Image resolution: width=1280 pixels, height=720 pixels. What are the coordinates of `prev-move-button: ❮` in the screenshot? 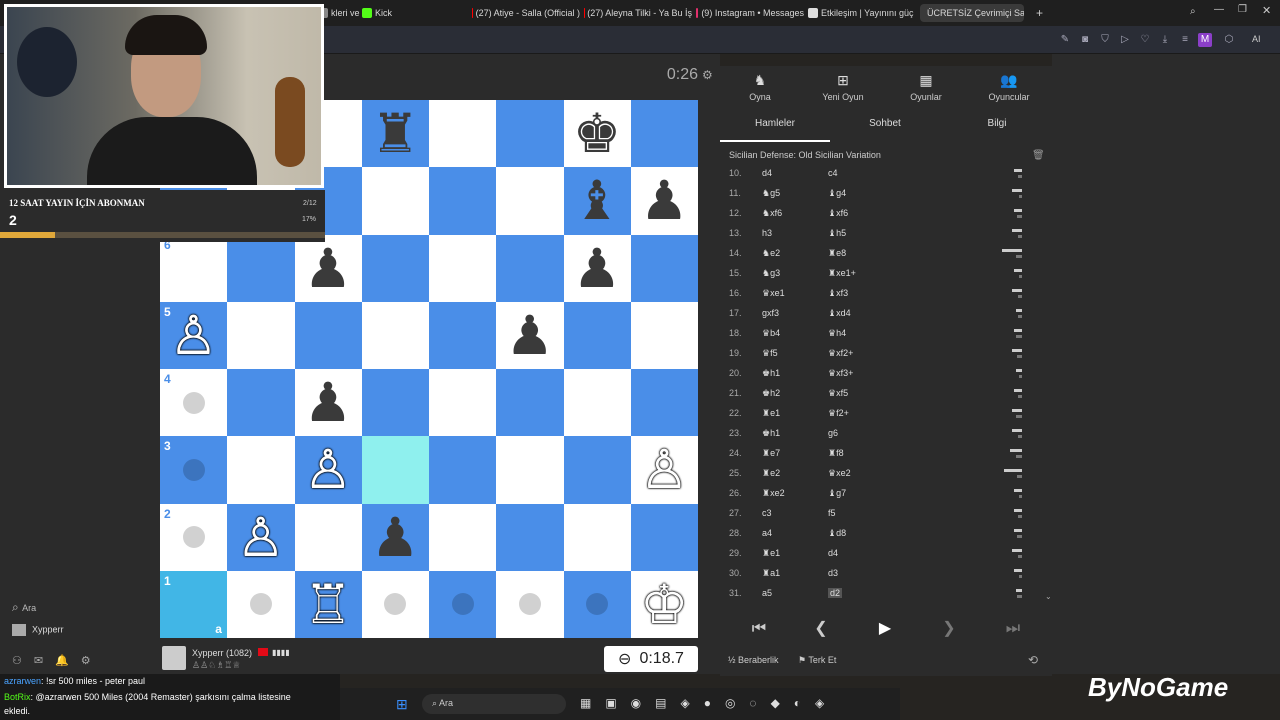 It's located at (821, 629).